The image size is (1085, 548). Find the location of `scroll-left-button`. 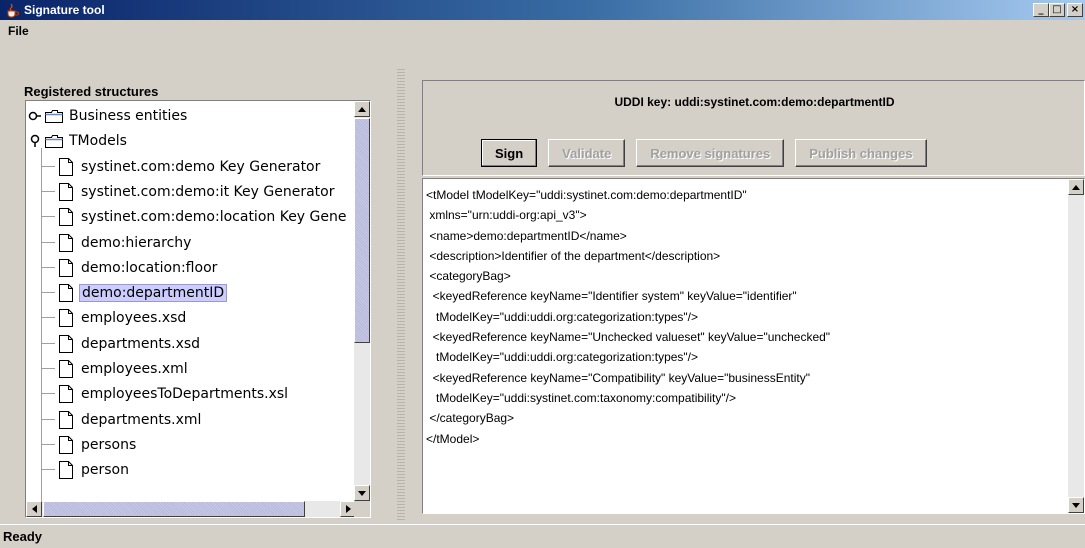

scroll-left-button is located at coordinates (34, 509).